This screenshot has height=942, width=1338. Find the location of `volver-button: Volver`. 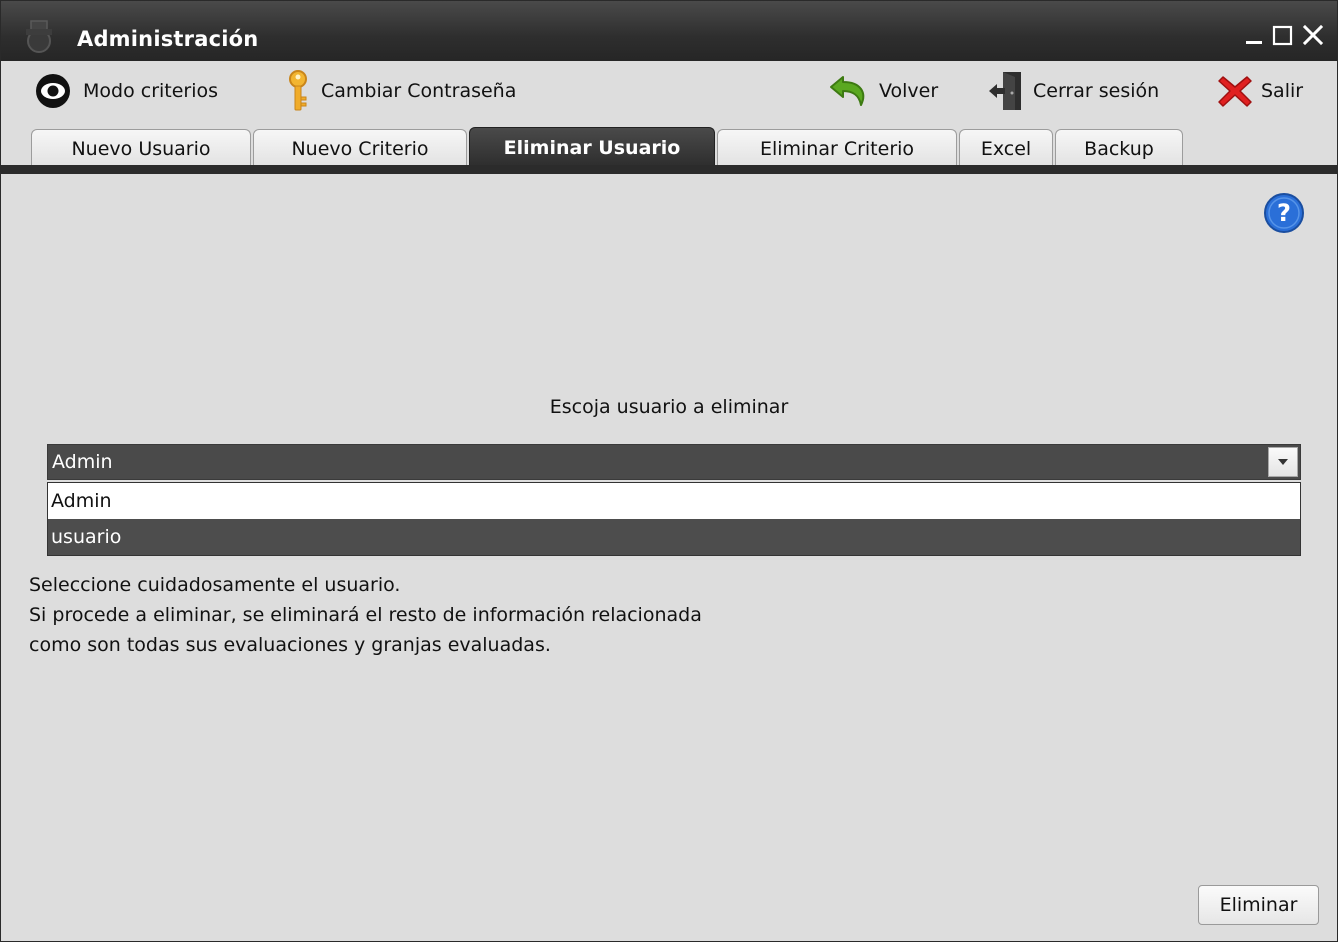

volver-button: Volver is located at coordinates (882, 91).